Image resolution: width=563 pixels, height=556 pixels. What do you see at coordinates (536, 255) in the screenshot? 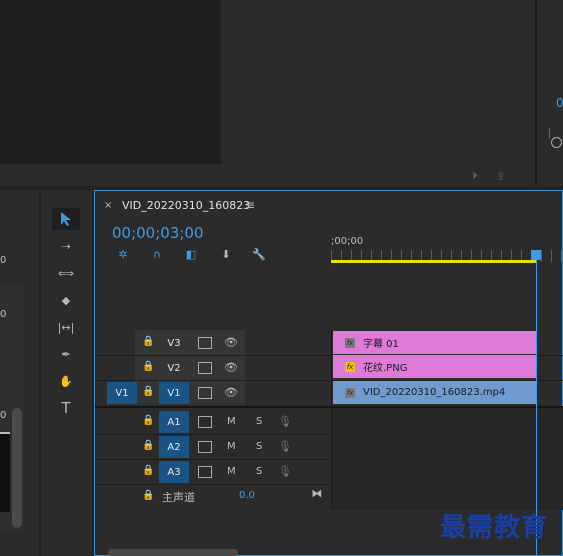
I see `playhead-handle` at bounding box center [536, 255].